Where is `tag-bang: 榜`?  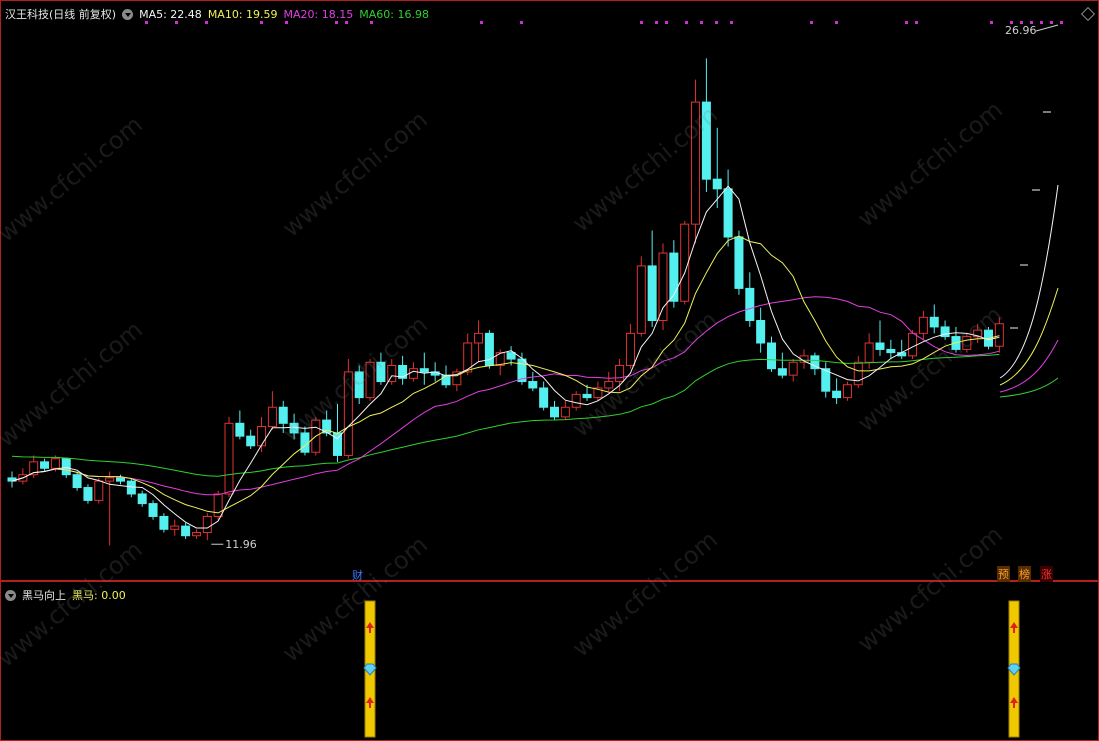
tag-bang: 榜 is located at coordinates (1024, 574).